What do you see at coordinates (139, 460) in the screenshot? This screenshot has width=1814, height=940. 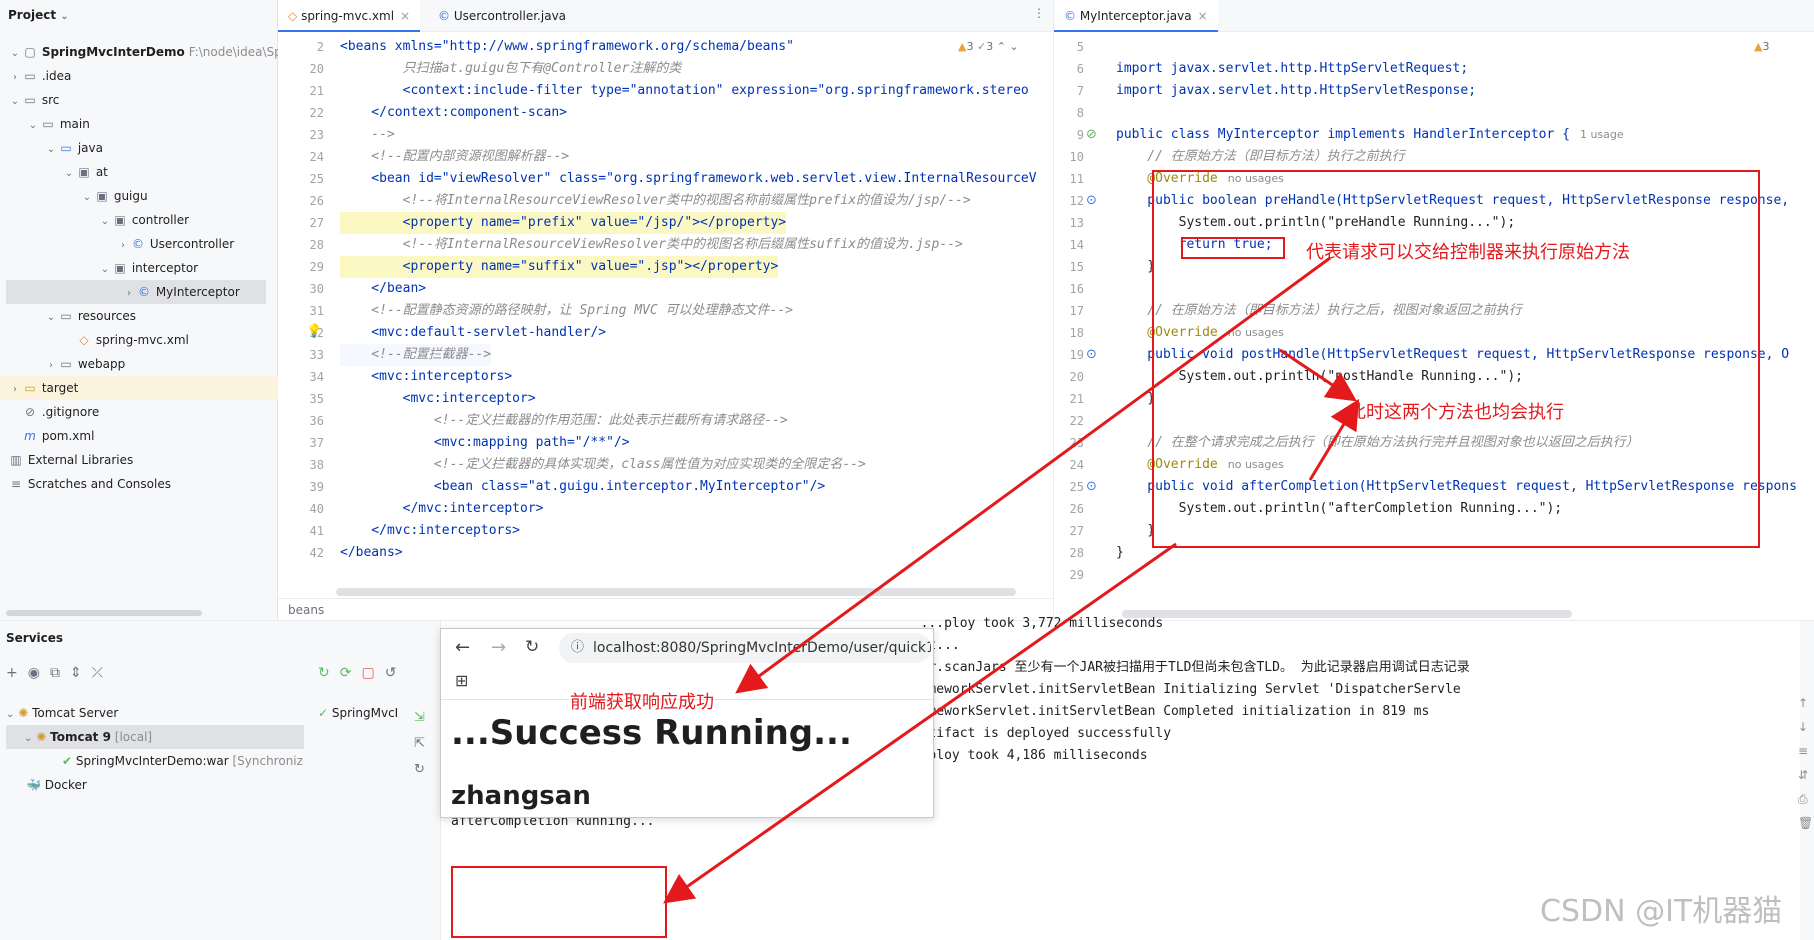 I see `tree-item-external-libraries: ▥ External Libraries` at bounding box center [139, 460].